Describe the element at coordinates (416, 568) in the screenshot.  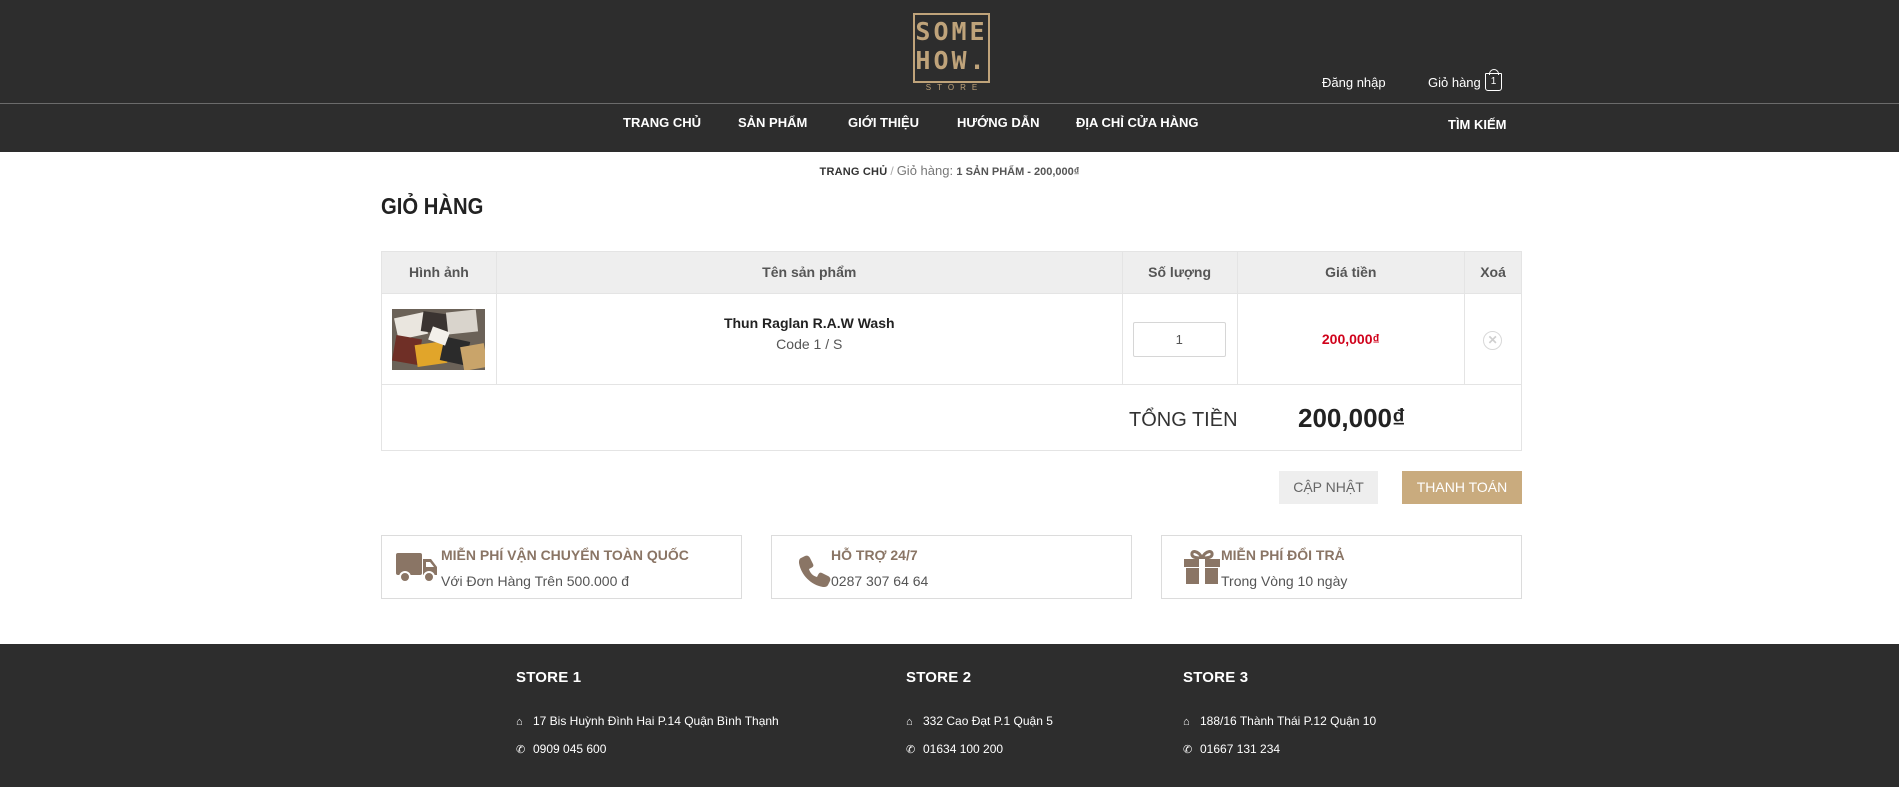
I see `truck-icon` at that location.